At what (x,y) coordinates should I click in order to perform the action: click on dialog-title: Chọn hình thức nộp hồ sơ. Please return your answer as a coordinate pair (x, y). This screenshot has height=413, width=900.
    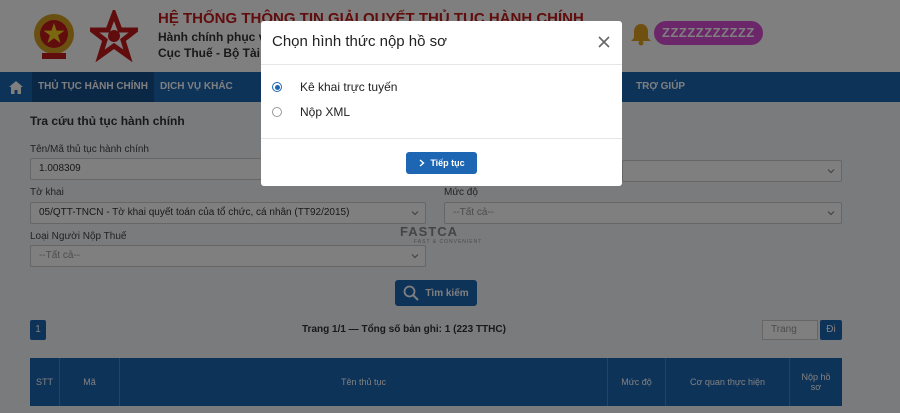
    Looking at the image, I should click on (359, 41).